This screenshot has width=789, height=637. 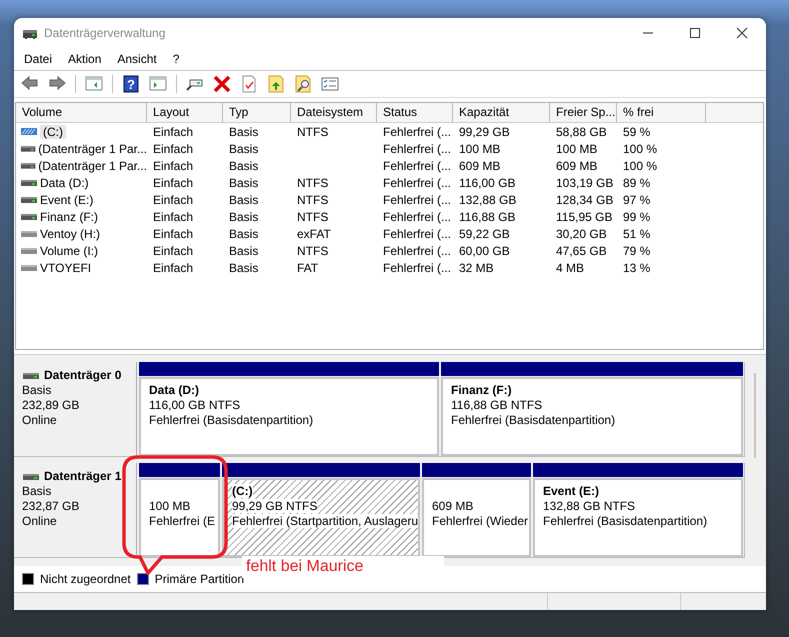 I want to click on document-check-icon, so click(x=249, y=84).